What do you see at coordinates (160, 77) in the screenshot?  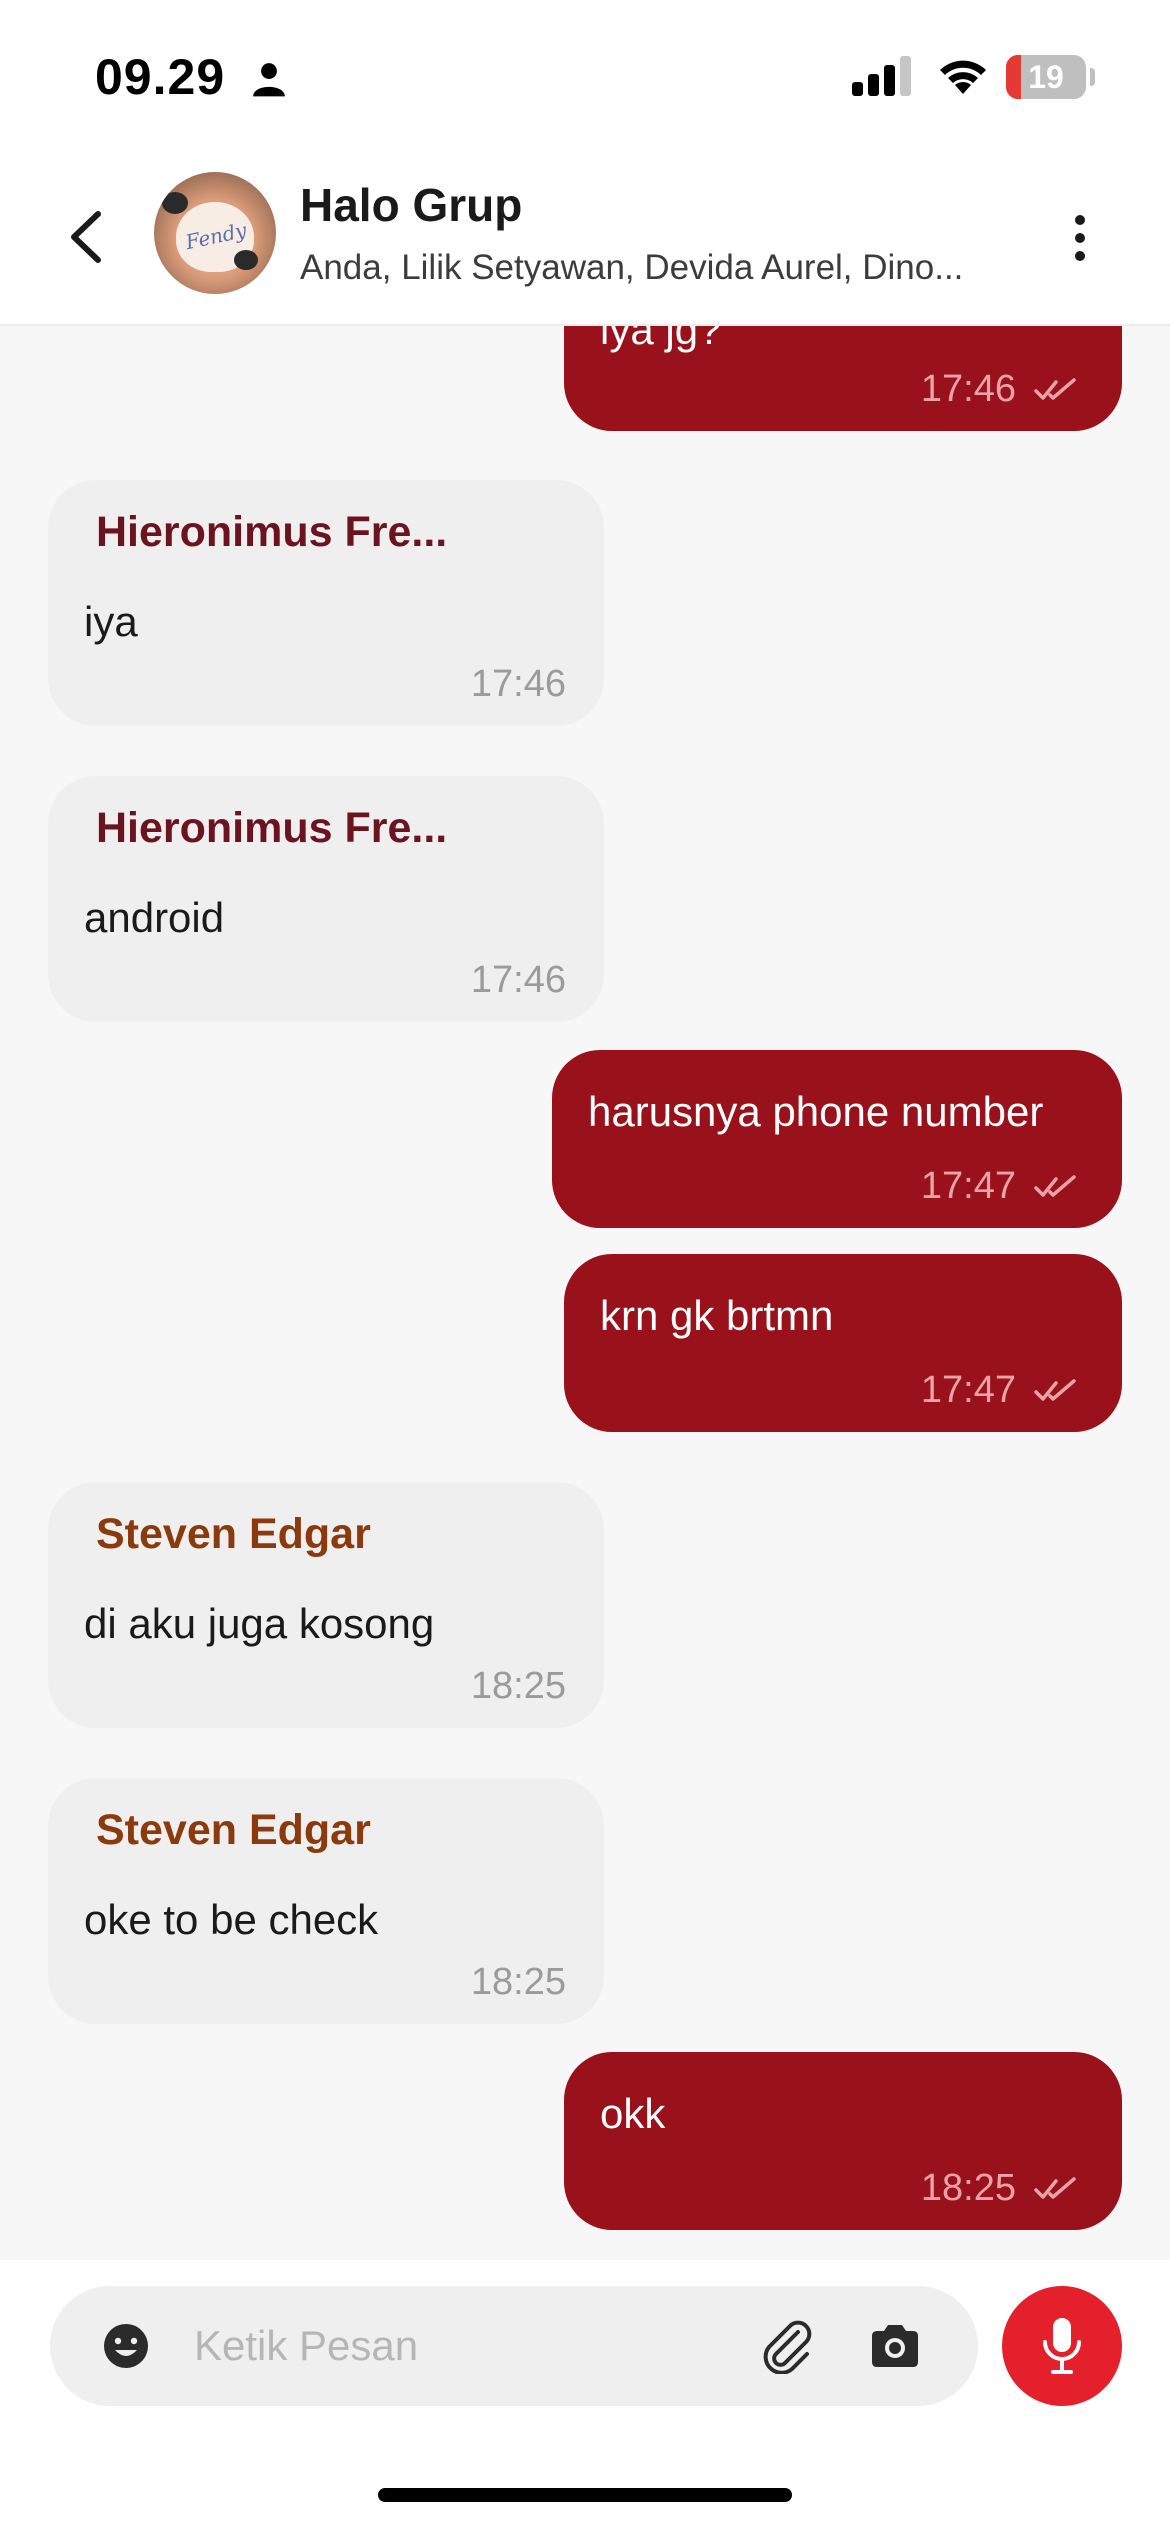 I see `status-time: 09.29` at bounding box center [160, 77].